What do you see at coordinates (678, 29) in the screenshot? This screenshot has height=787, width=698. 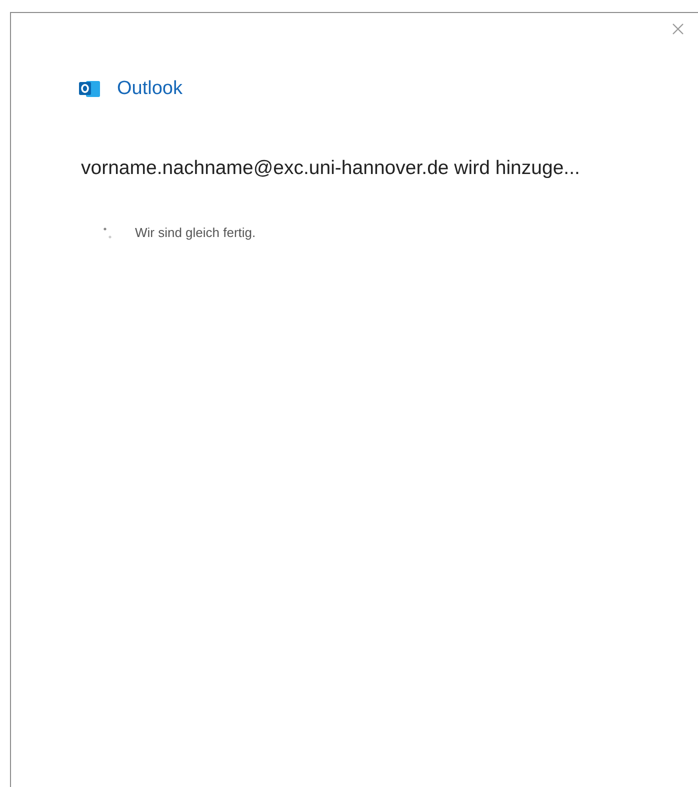 I see `close-icon` at bounding box center [678, 29].